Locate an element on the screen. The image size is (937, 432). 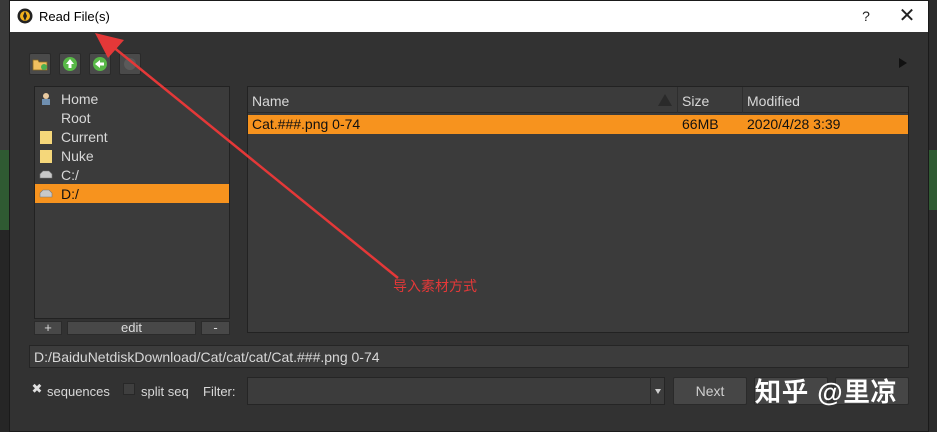
up-folder-button is located at coordinates (70, 64).